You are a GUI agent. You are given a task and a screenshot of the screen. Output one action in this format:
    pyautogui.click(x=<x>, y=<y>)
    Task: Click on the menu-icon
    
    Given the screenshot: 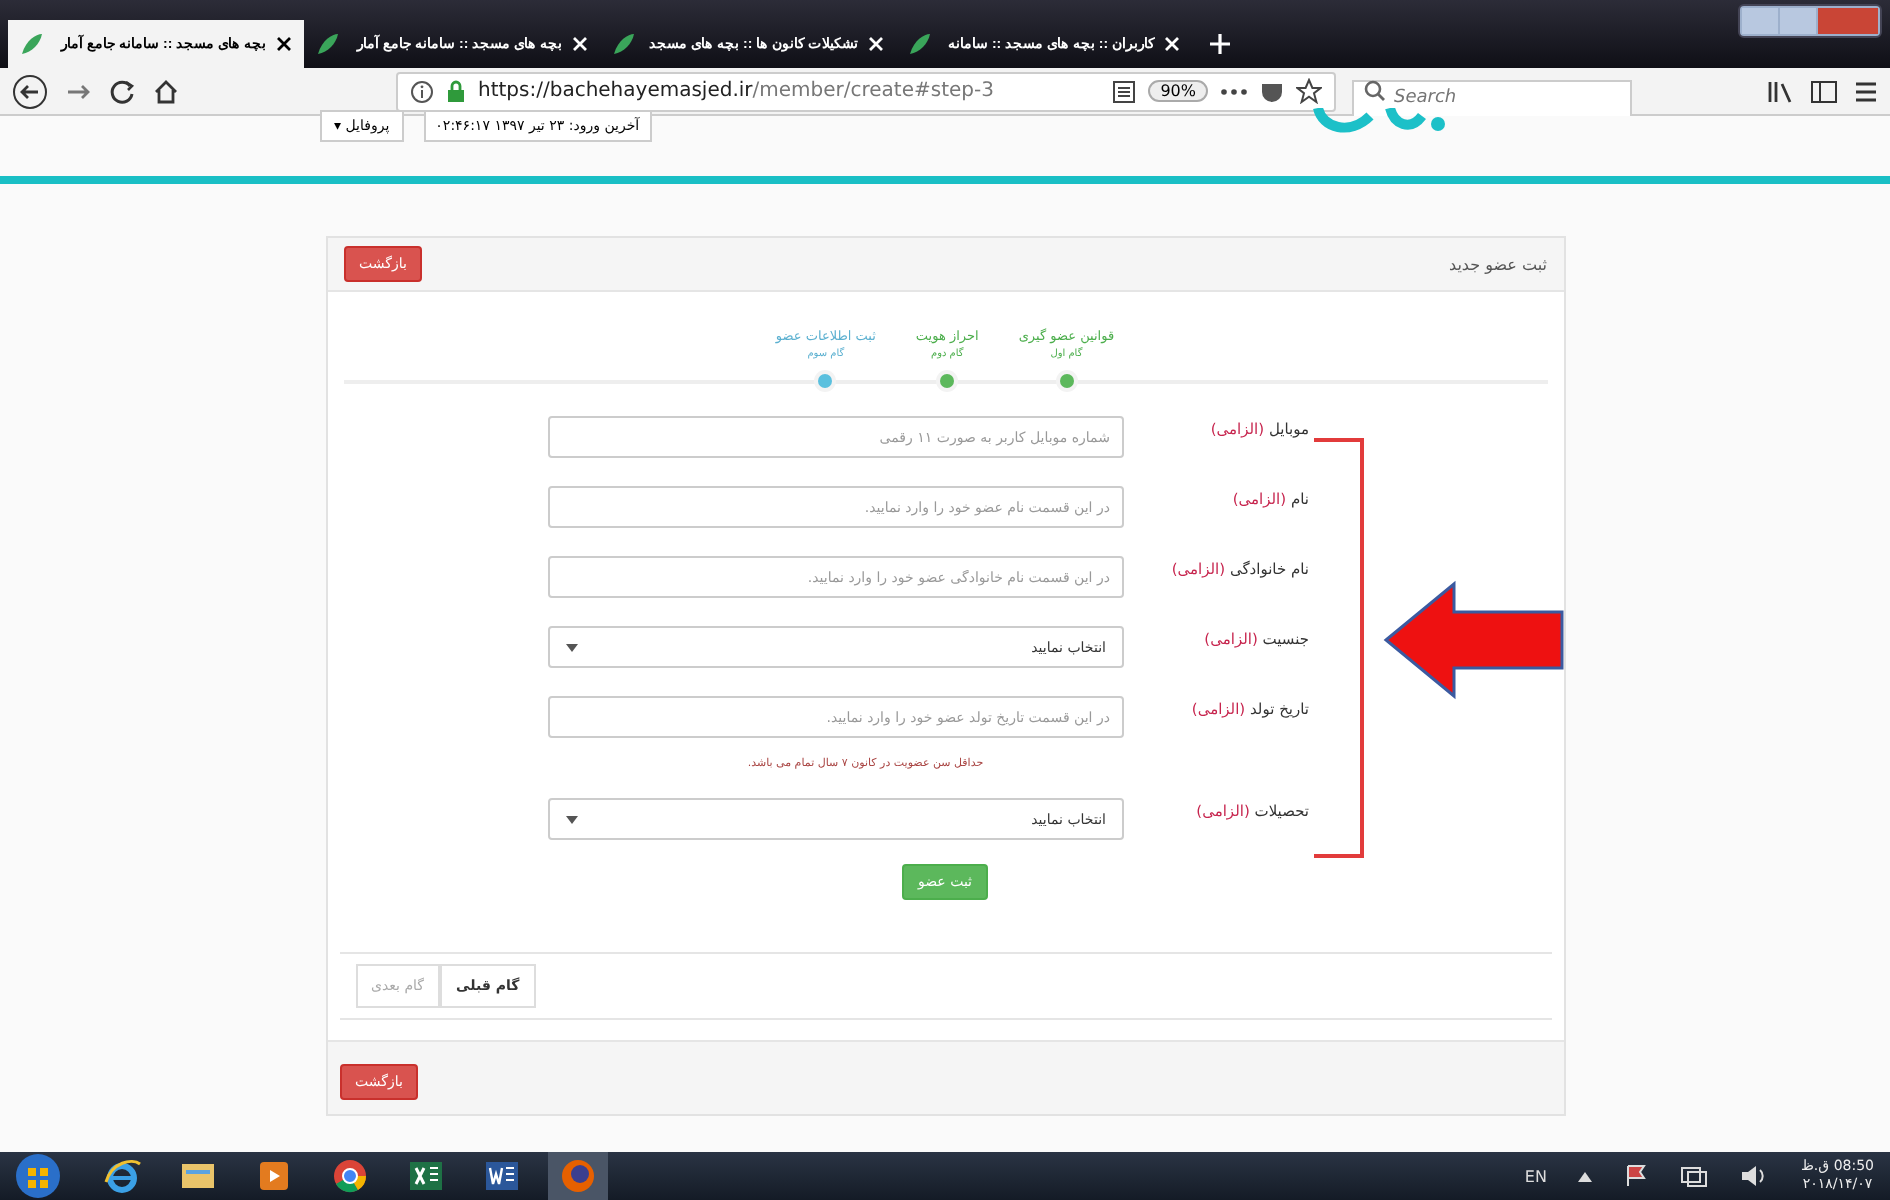 What is the action you would take?
    pyautogui.click(x=1866, y=91)
    